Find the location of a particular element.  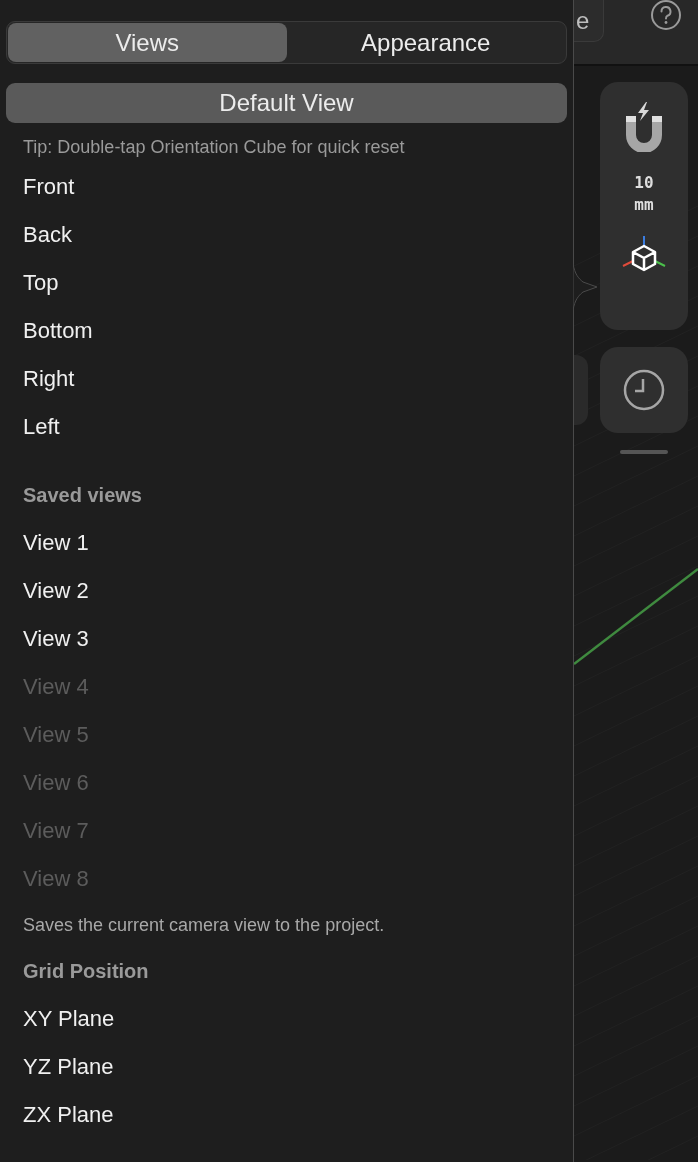

view-item: Right is located at coordinates (286, 379).